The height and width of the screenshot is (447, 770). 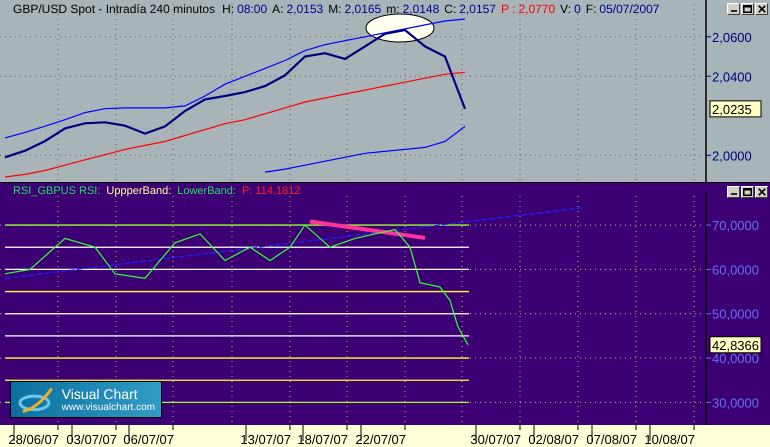 I want to click on indicator-label: RSI_GBPUS RSI:, so click(x=56, y=191).